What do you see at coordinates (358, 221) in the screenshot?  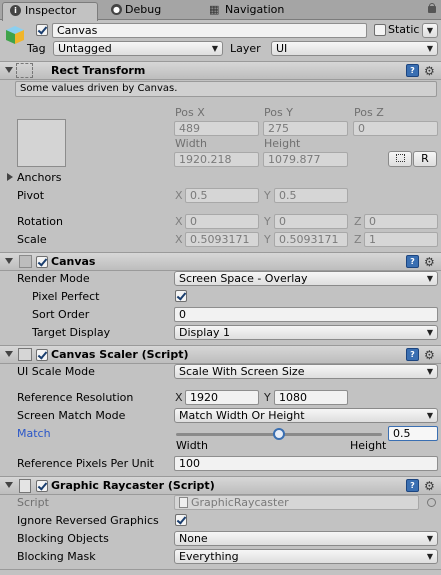 I see `rot-z-axis: Z` at bounding box center [358, 221].